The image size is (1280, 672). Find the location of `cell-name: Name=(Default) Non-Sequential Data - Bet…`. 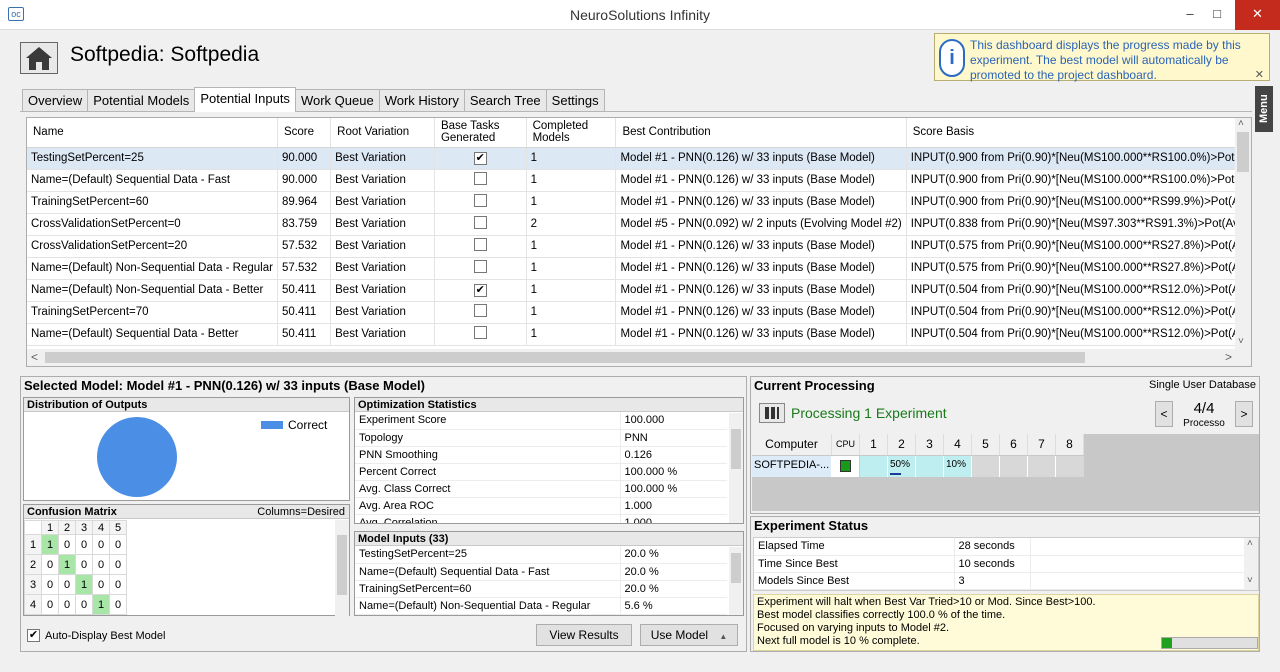

cell-name: Name=(Default) Non-Sequential Data - Bet… is located at coordinates (152, 290).